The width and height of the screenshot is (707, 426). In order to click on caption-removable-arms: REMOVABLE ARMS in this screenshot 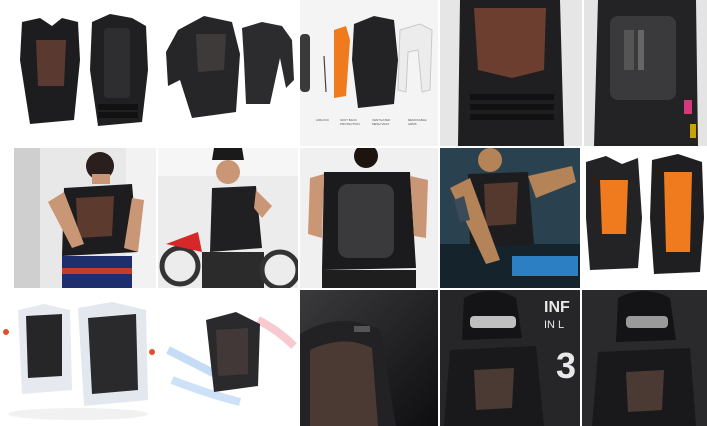, I will do `click(417, 122)`.